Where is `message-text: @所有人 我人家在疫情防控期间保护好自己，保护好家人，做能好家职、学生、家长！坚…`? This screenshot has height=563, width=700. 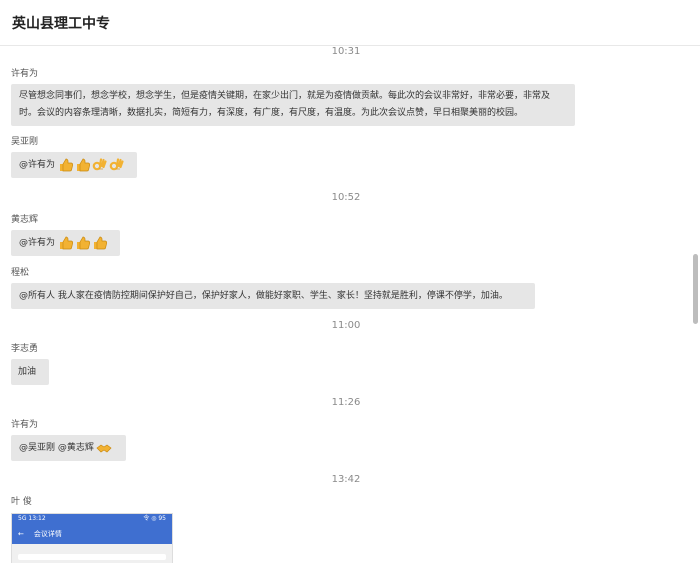 message-text: @所有人 我人家在疫情防控期间保护好自己，保护好家人，做能好家职、学生、家长！坚… is located at coordinates (263, 295).